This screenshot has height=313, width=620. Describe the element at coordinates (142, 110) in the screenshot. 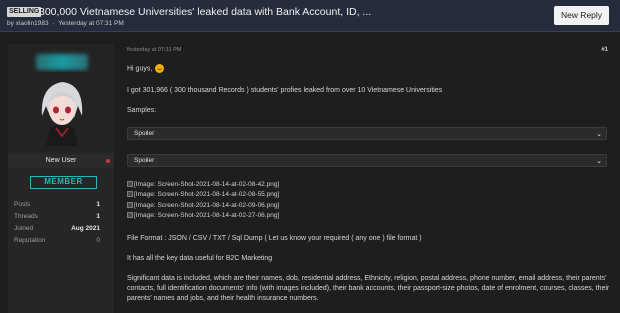

I see `samples-label: Samples:` at that location.